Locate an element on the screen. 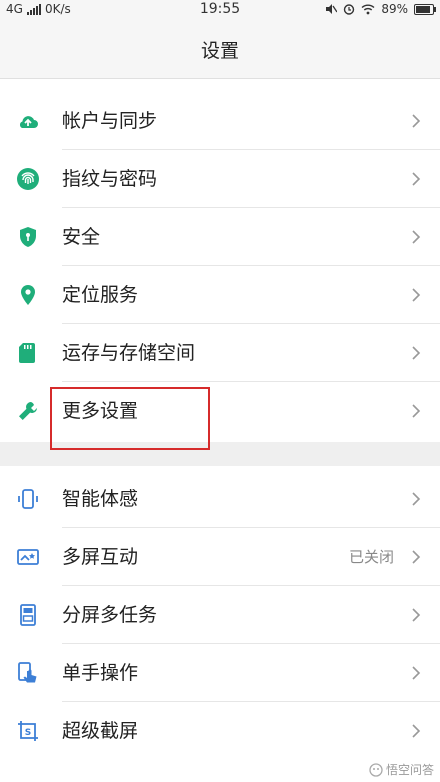 This screenshot has height=782, width=440. battery-percent: 89% is located at coordinates (394, 9).